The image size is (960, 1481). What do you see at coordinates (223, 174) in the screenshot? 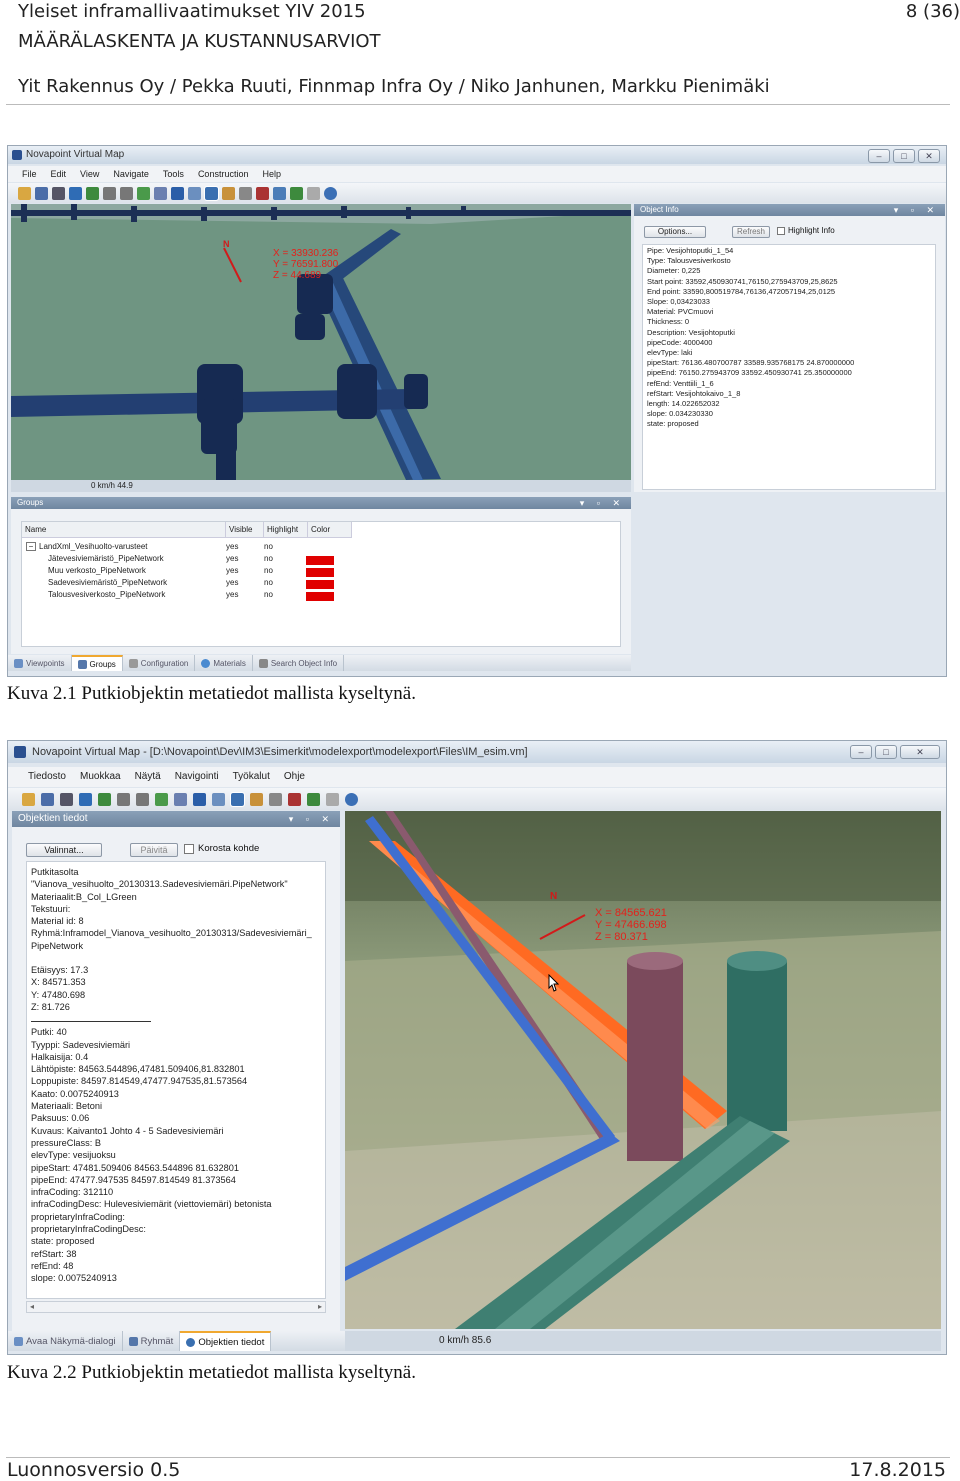
I see `menu-construction: Construction` at bounding box center [223, 174].